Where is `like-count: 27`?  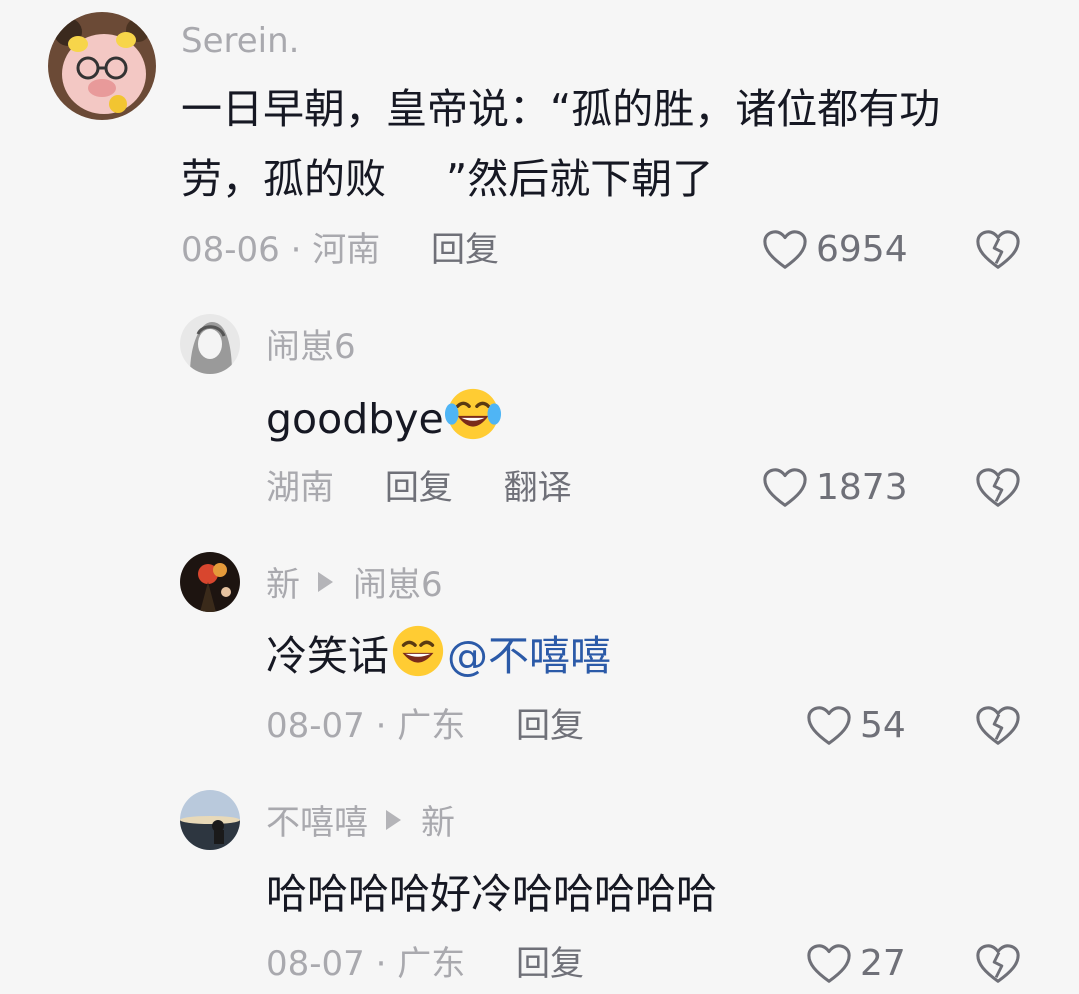 like-count: 27 is located at coordinates (883, 963).